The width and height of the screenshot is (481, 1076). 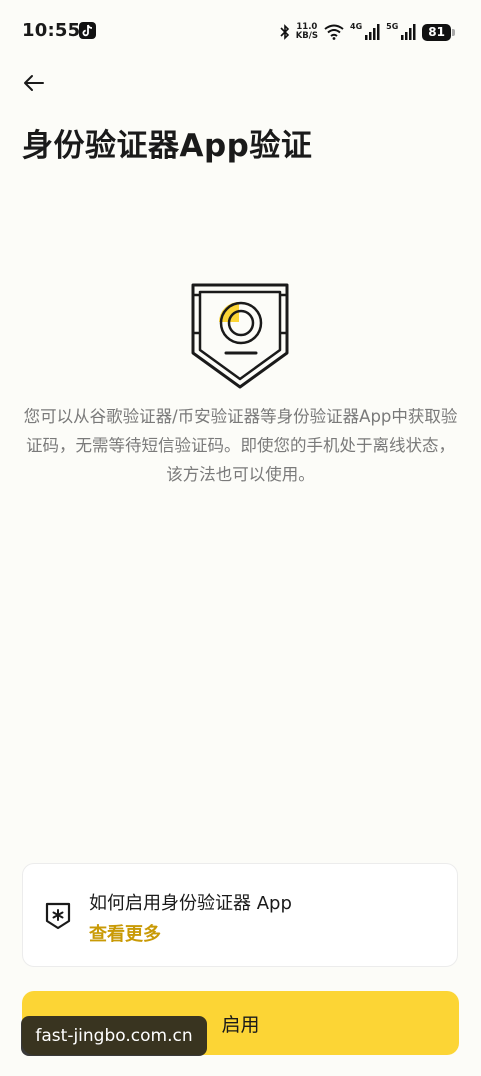 I want to click on signal-2-type: 5G, so click(x=392, y=26).